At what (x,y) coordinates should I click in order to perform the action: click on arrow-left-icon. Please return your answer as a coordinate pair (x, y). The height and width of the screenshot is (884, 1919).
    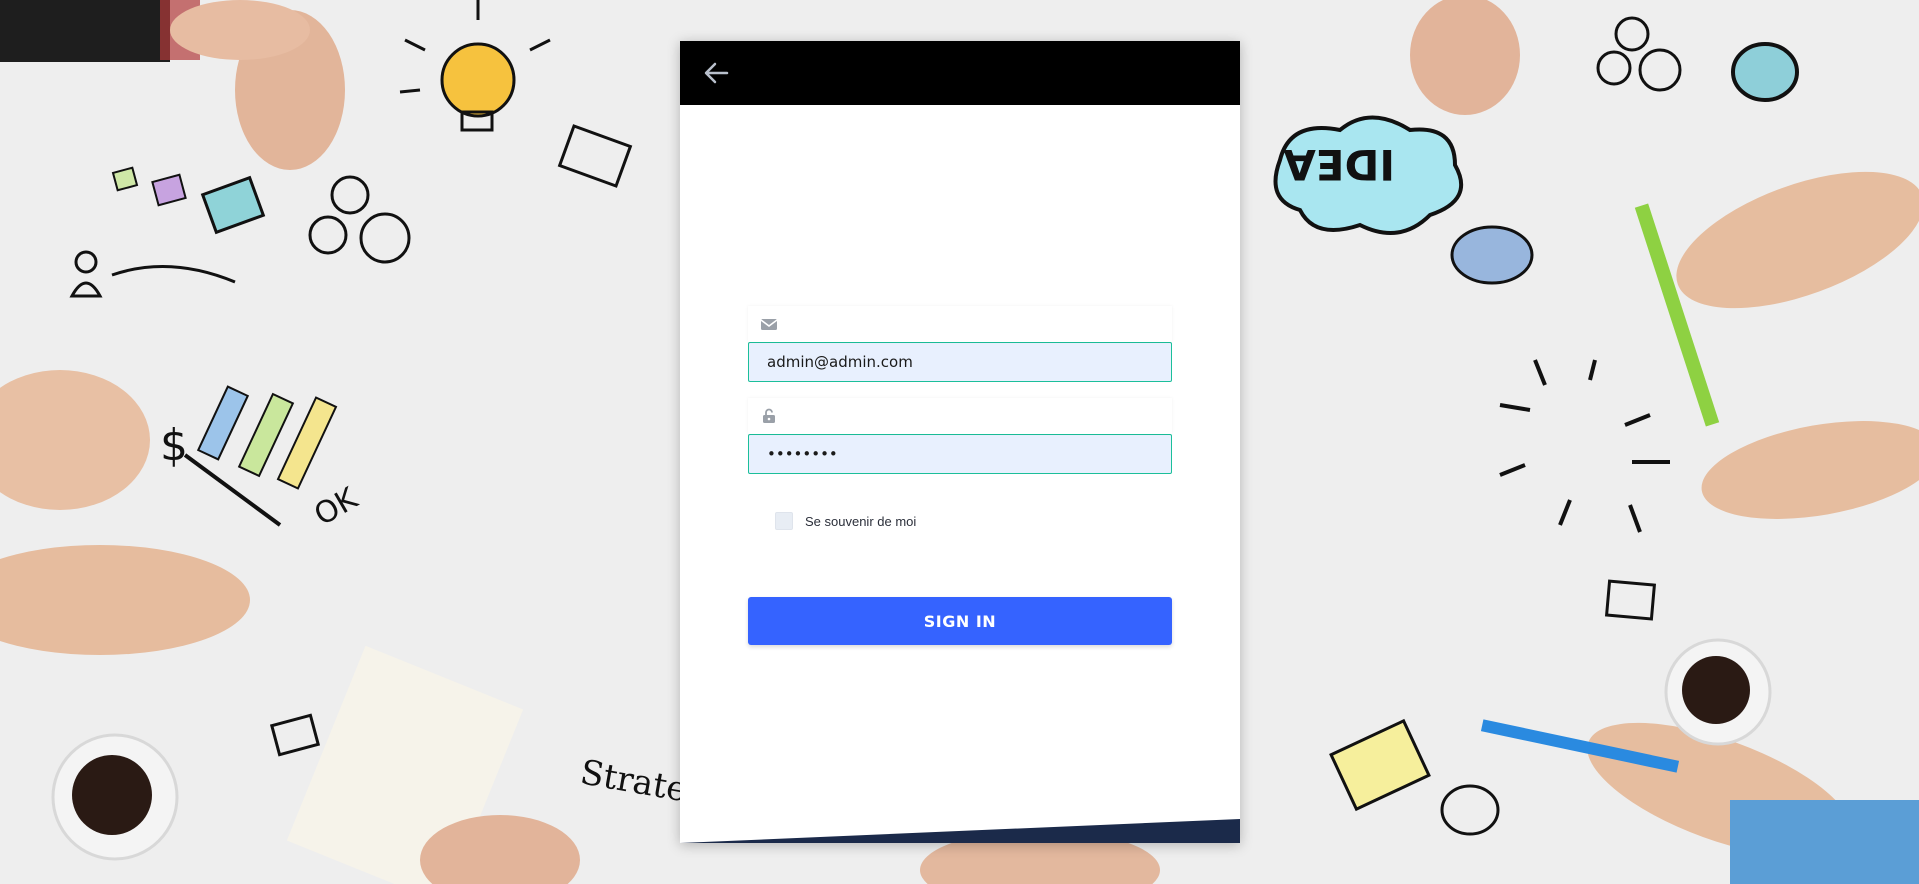
    Looking at the image, I should click on (716, 73).